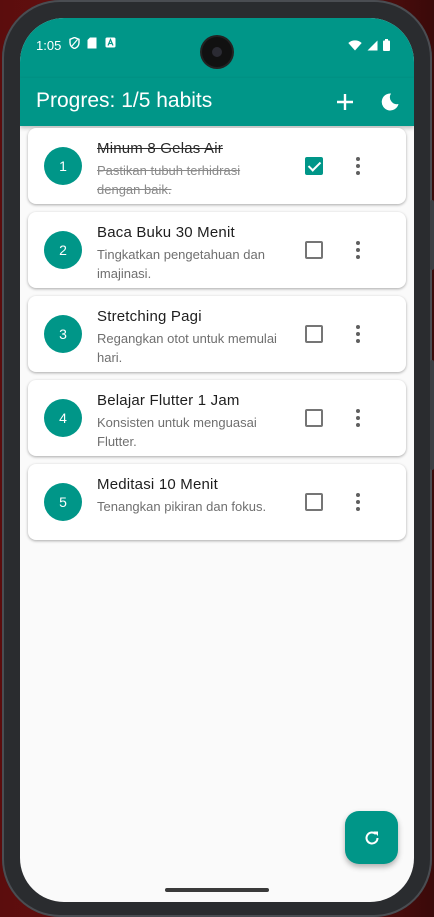 The height and width of the screenshot is (917, 434). Describe the element at coordinates (217, 102) in the screenshot. I see `app-bar: Progres: 1/5 habits` at that location.